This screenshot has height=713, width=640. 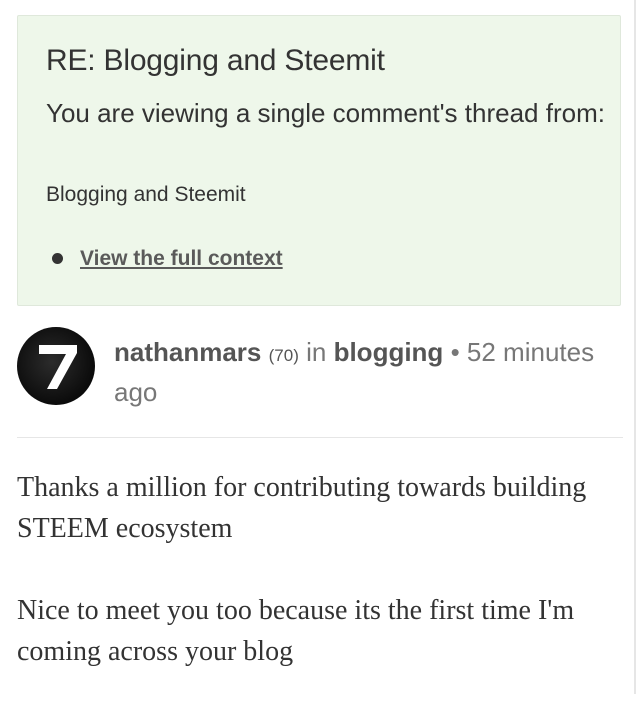 What do you see at coordinates (215, 60) in the screenshot?
I see `thread-title: RE: Blogging and Steemit` at bounding box center [215, 60].